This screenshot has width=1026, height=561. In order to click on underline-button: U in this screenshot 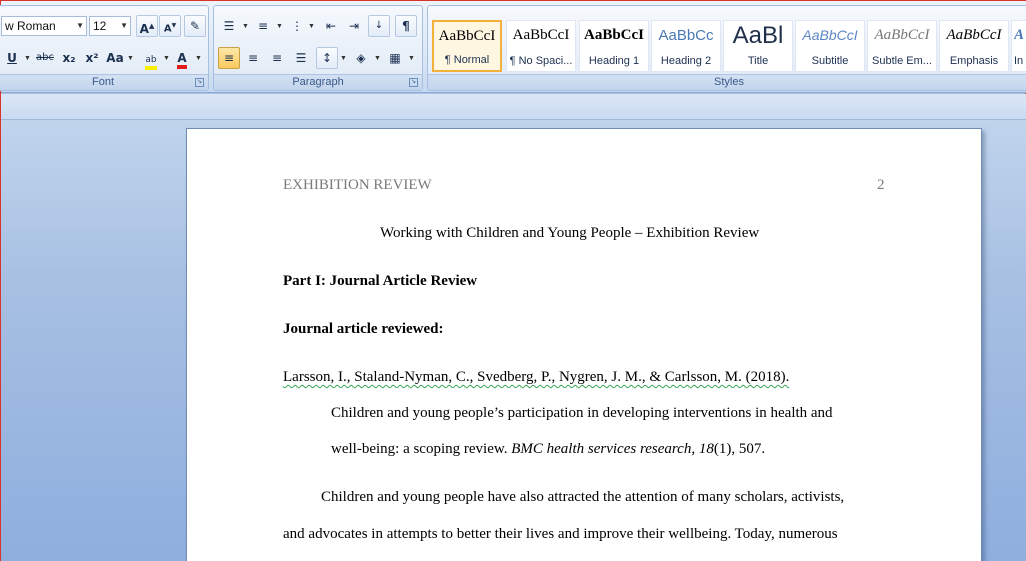, I will do `click(12, 58)`.